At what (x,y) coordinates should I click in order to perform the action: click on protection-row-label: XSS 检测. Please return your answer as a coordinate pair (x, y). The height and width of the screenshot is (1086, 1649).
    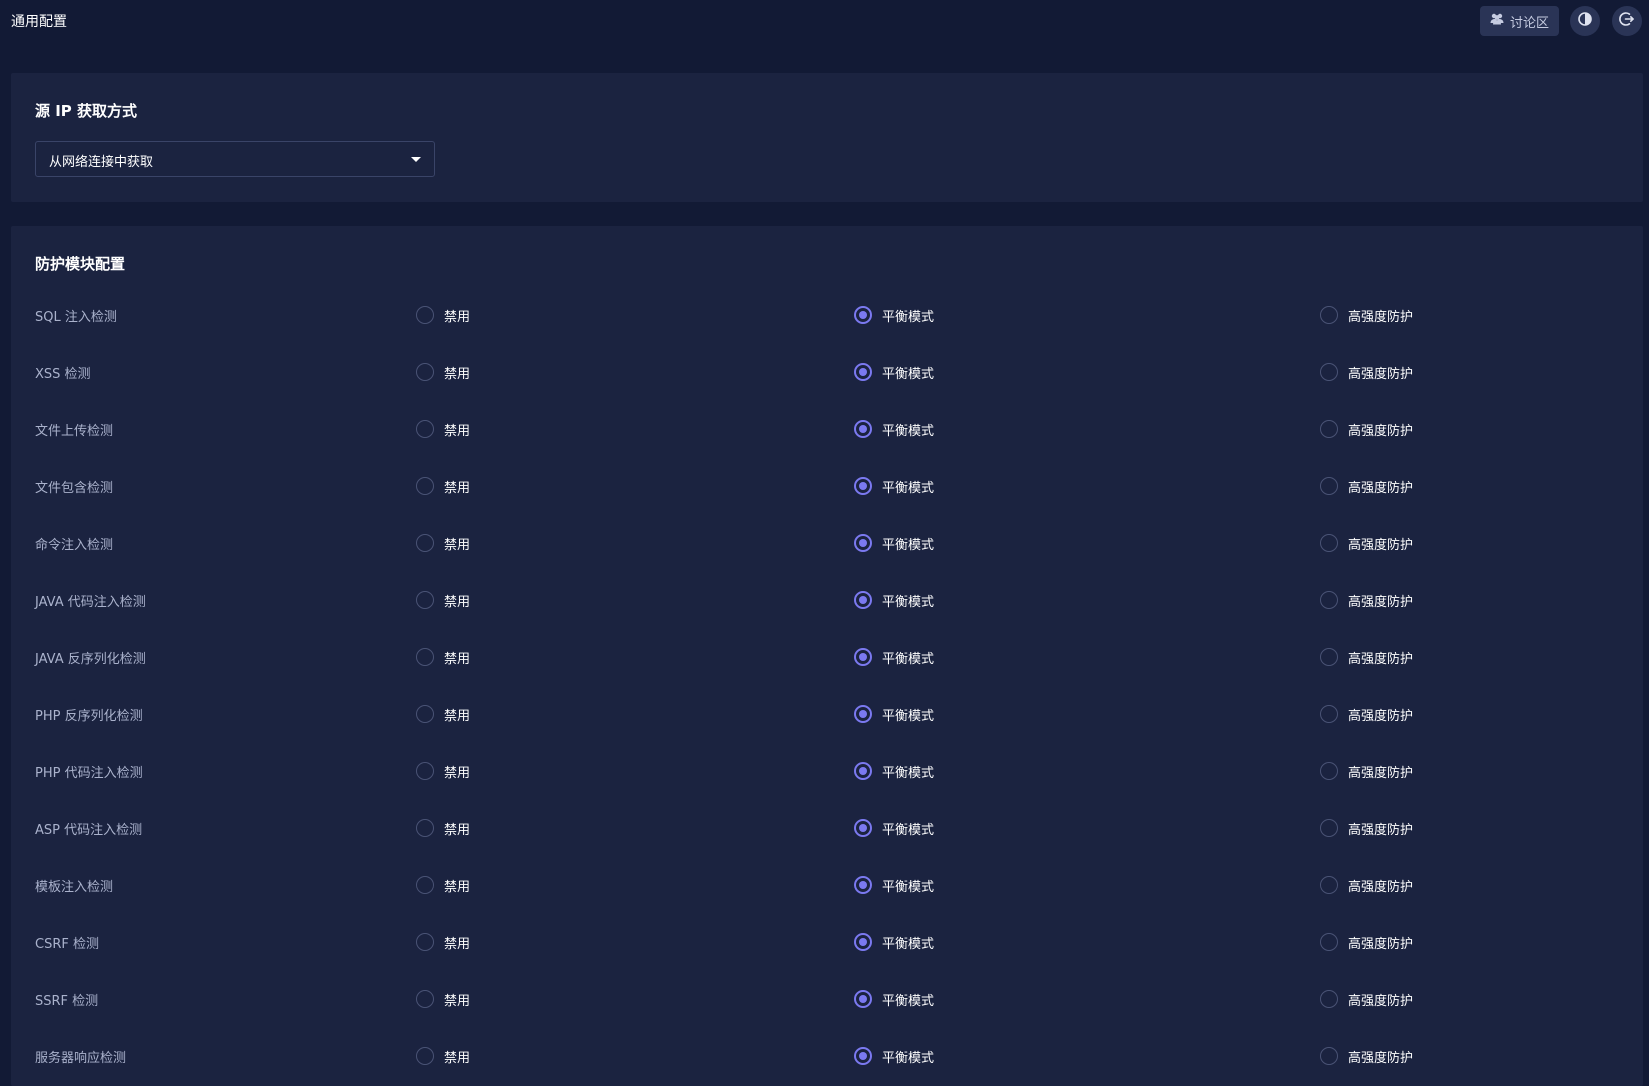
    Looking at the image, I should click on (63, 374).